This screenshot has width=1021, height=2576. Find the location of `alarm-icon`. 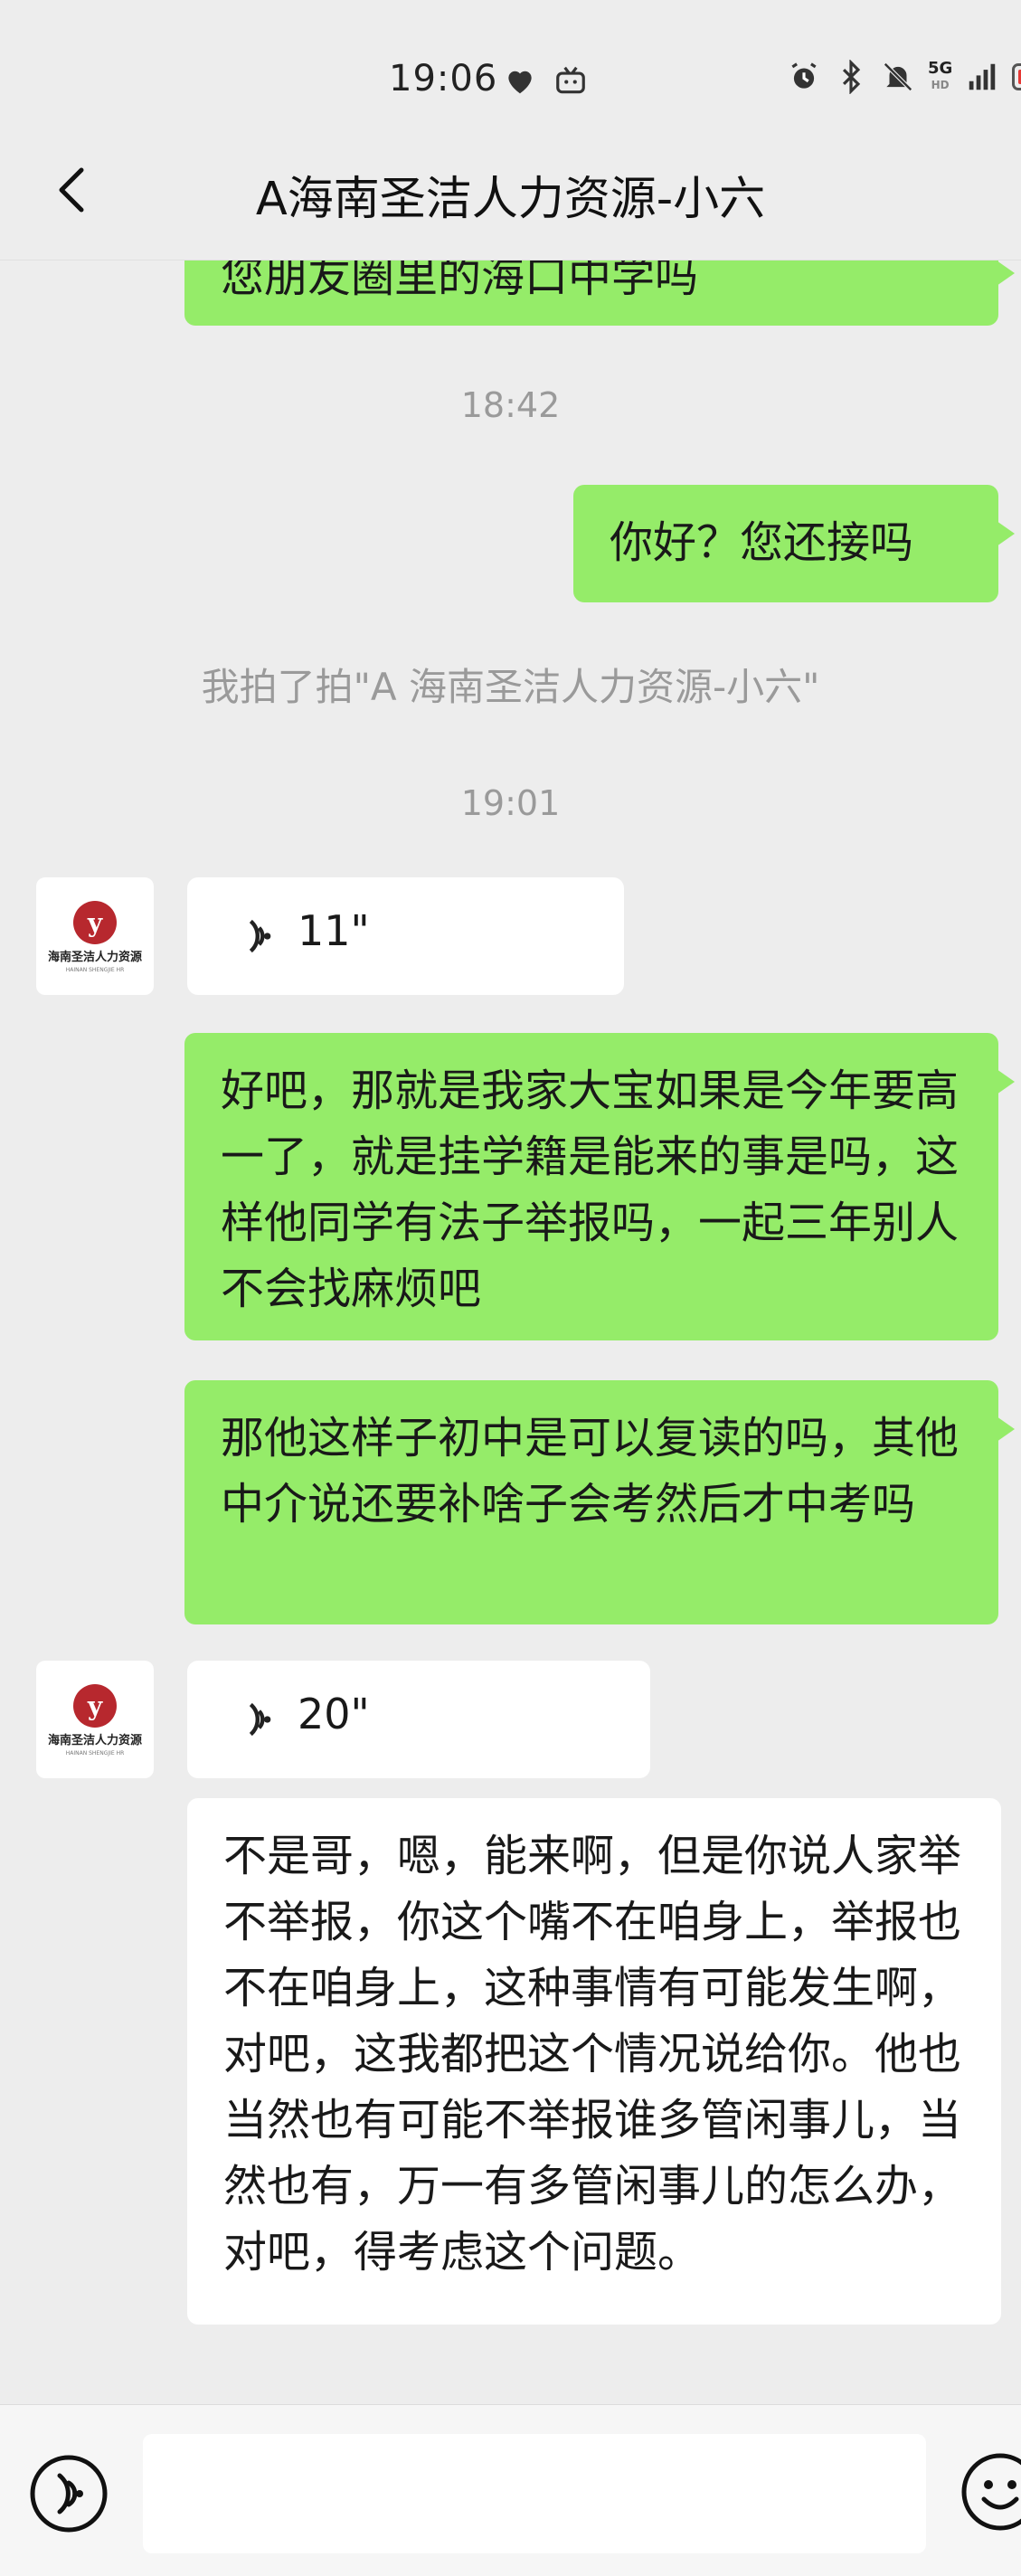

alarm-icon is located at coordinates (804, 76).